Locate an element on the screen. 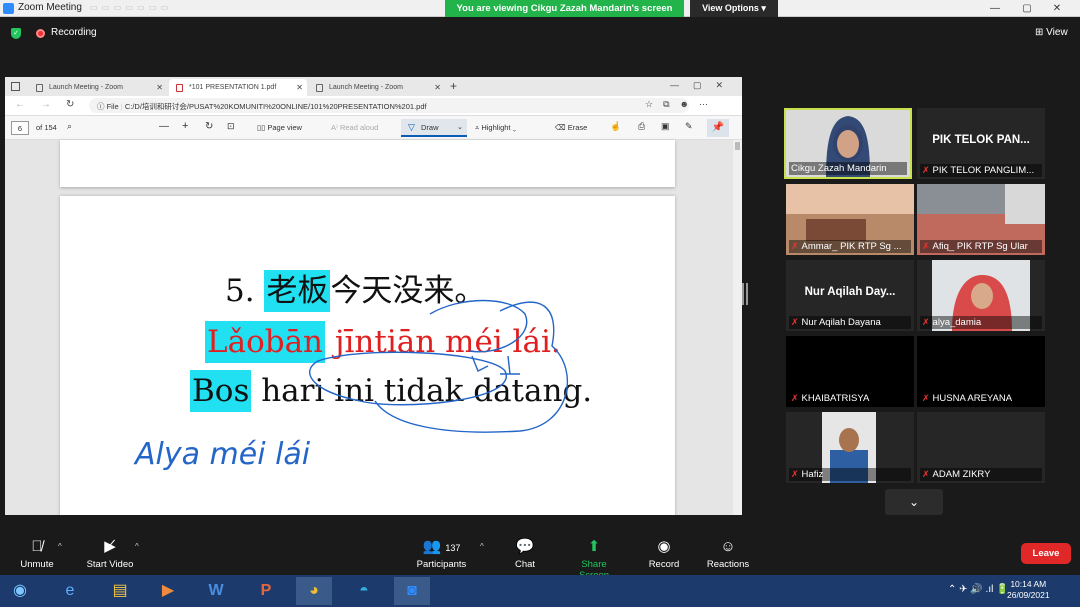  video-tile: ✗ KHAIBATRISYA is located at coordinates (850, 371).